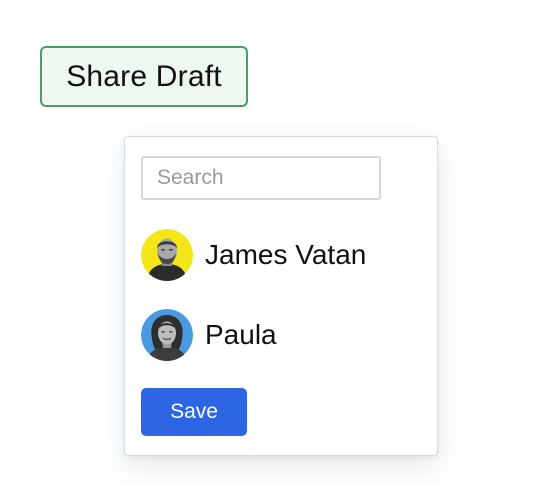  I want to click on person-name: James Vatan, so click(286, 254).